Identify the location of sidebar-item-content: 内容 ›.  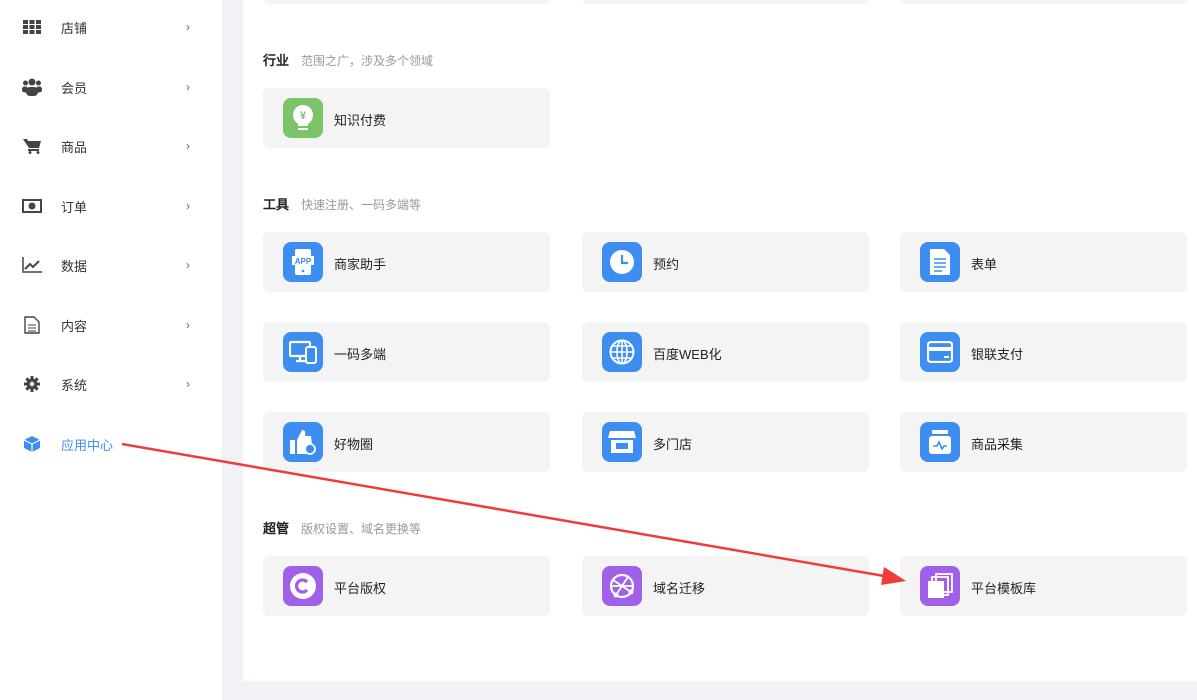
(111, 325).